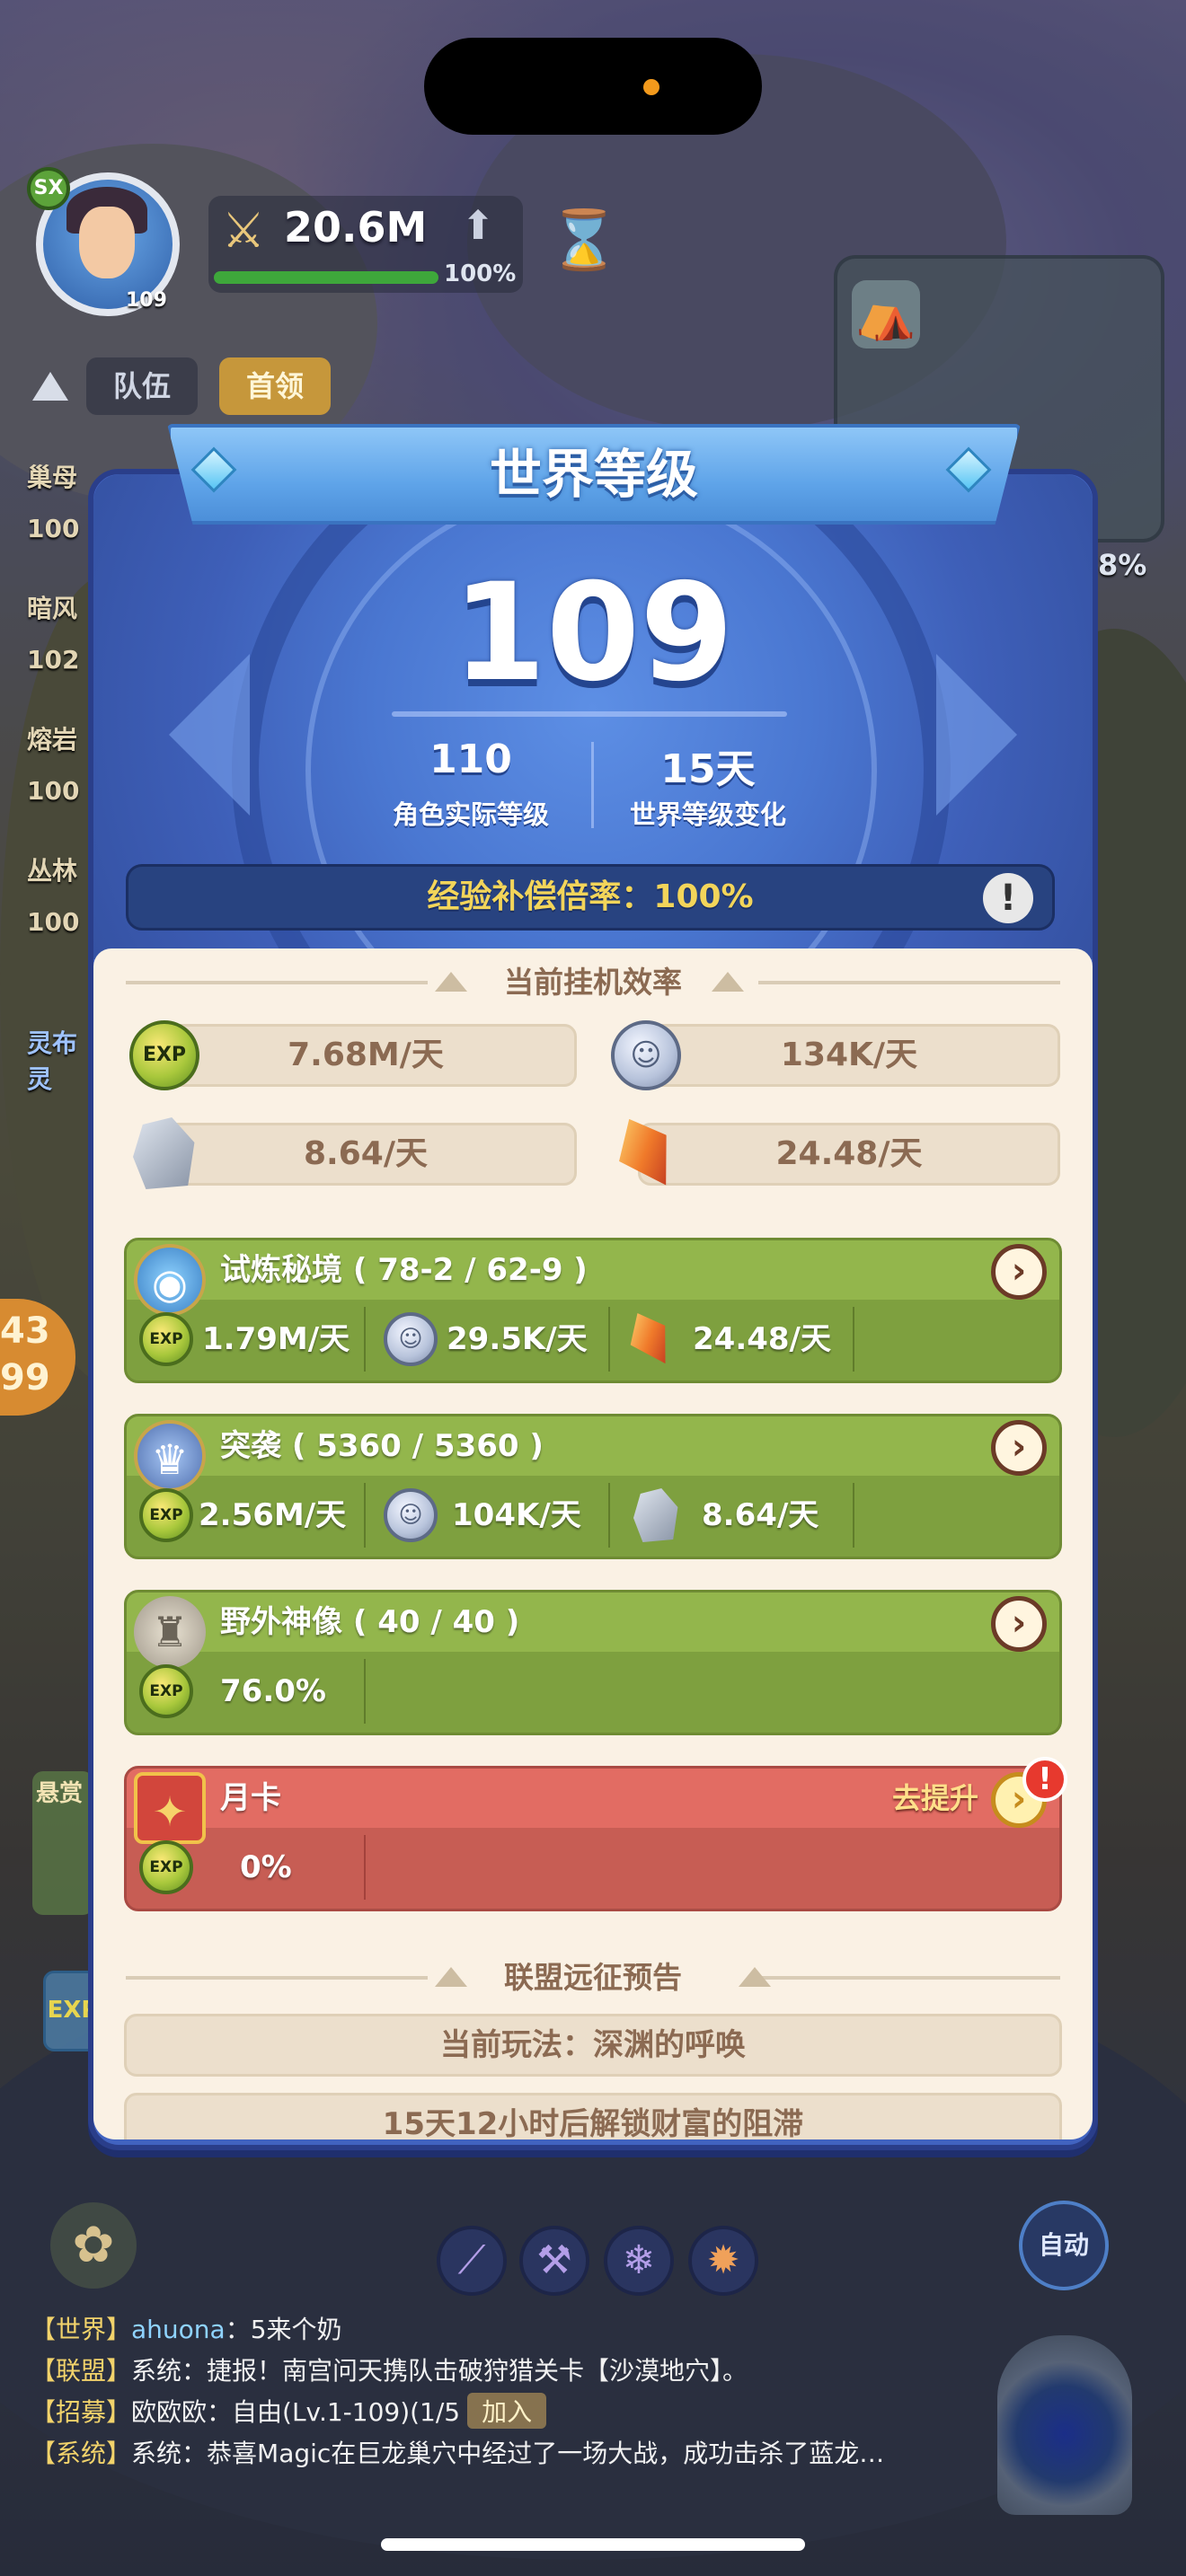  Describe the element at coordinates (356, 227) in the screenshot. I see `combat-power-value: 20.6M` at that location.